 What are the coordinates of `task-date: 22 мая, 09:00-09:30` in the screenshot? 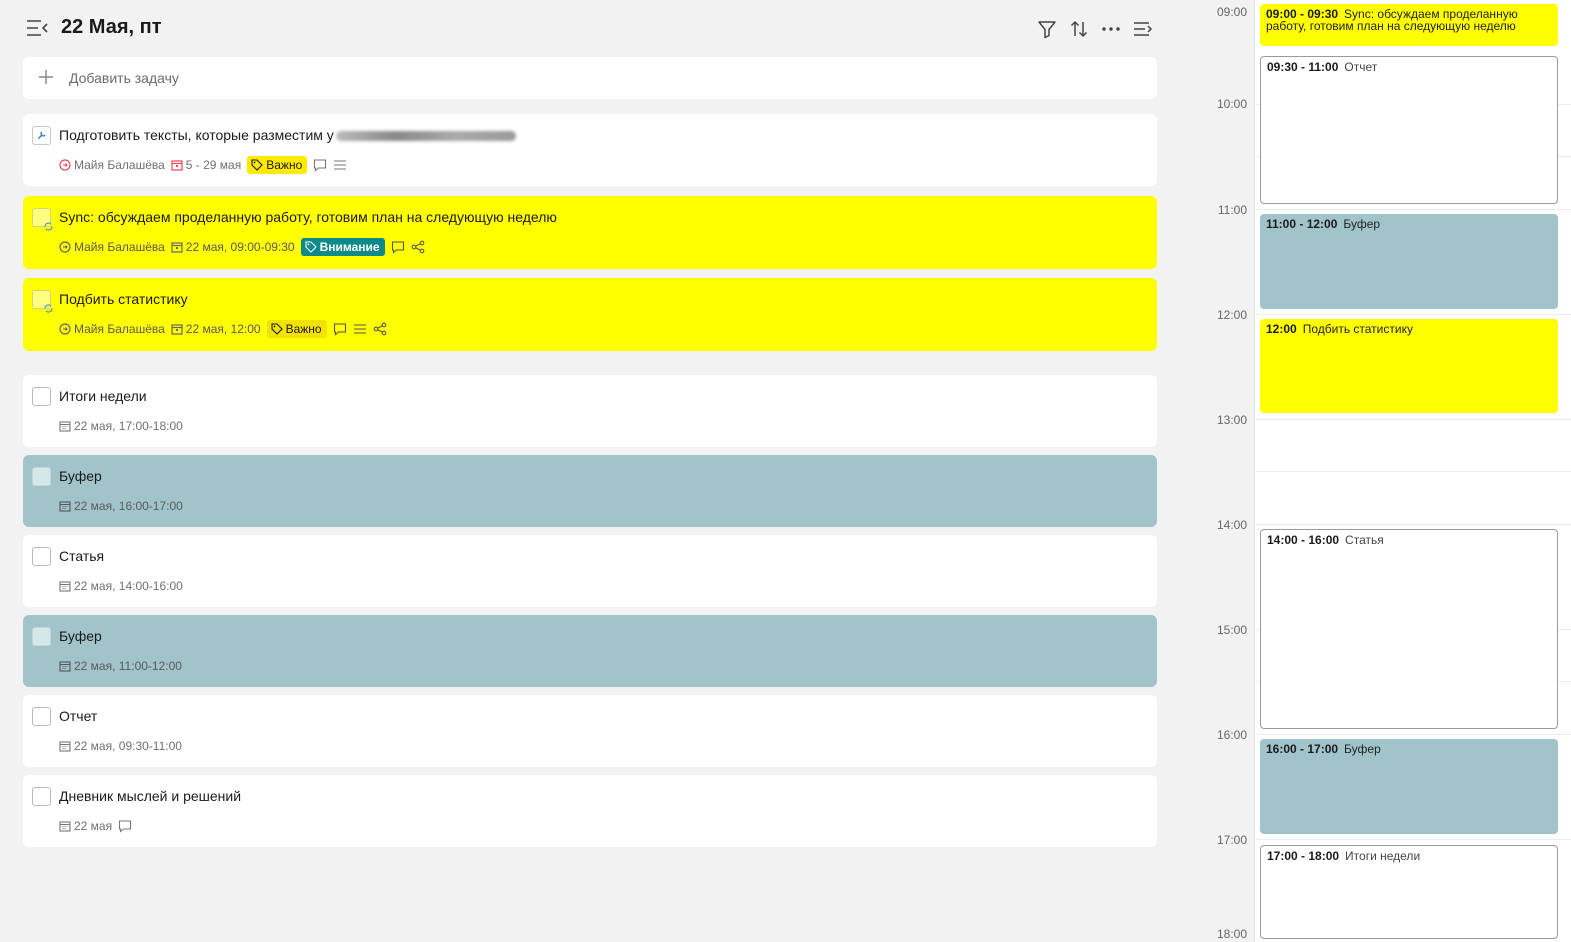 It's located at (240, 247).